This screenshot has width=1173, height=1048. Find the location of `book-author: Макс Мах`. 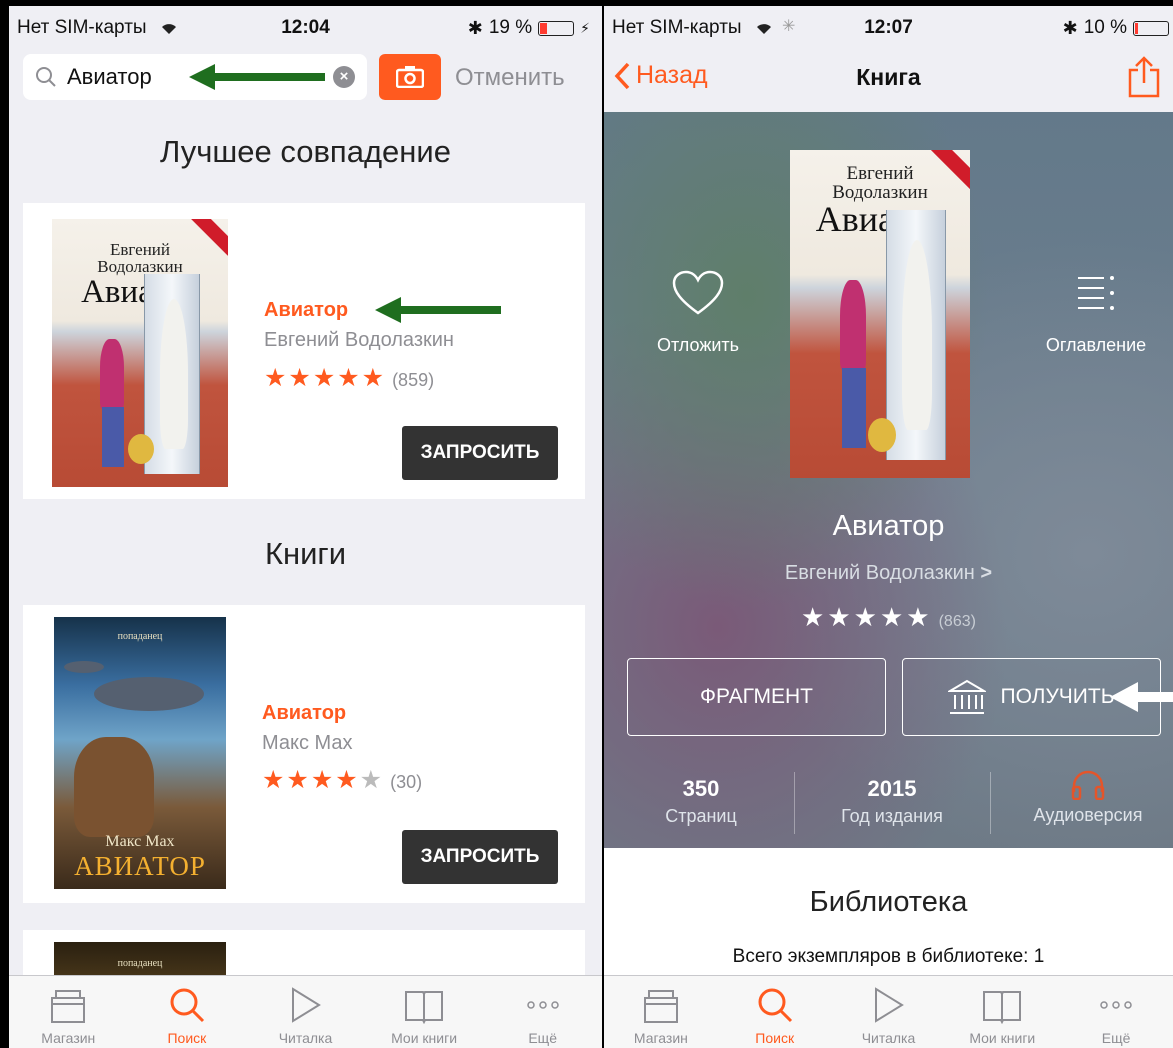

book-author: Макс Мах is located at coordinates (307, 743).